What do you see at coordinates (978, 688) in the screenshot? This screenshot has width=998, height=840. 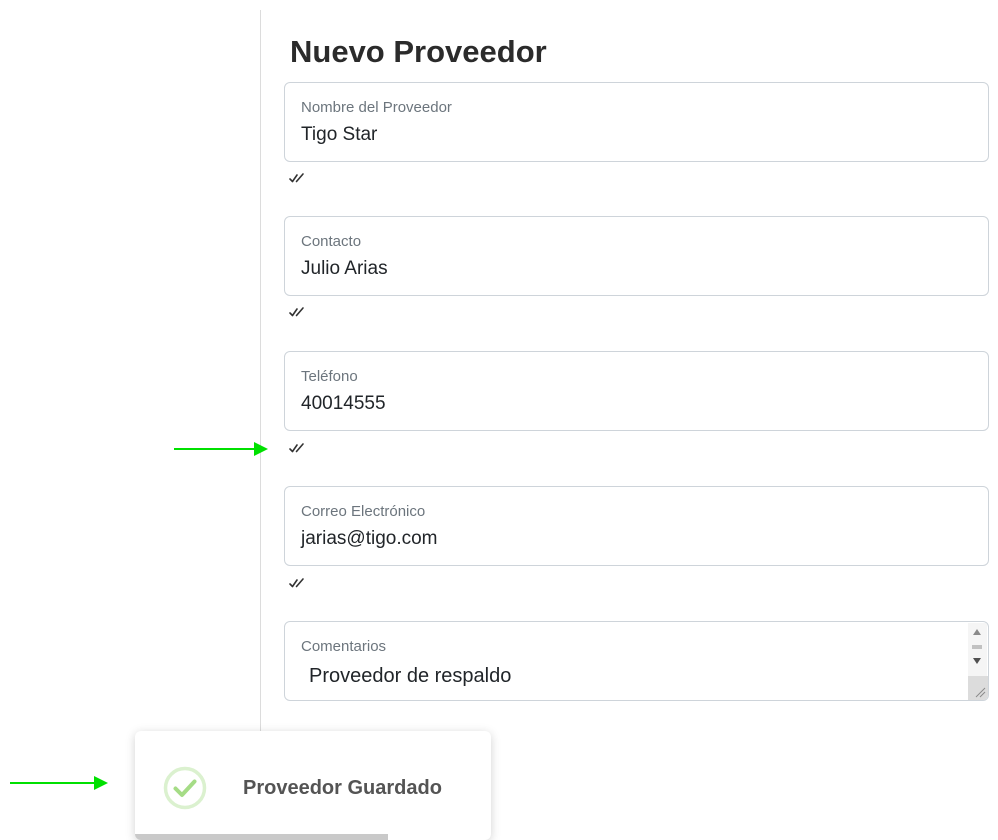 I see `resize-handle-icon` at bounding box center [978, 688].